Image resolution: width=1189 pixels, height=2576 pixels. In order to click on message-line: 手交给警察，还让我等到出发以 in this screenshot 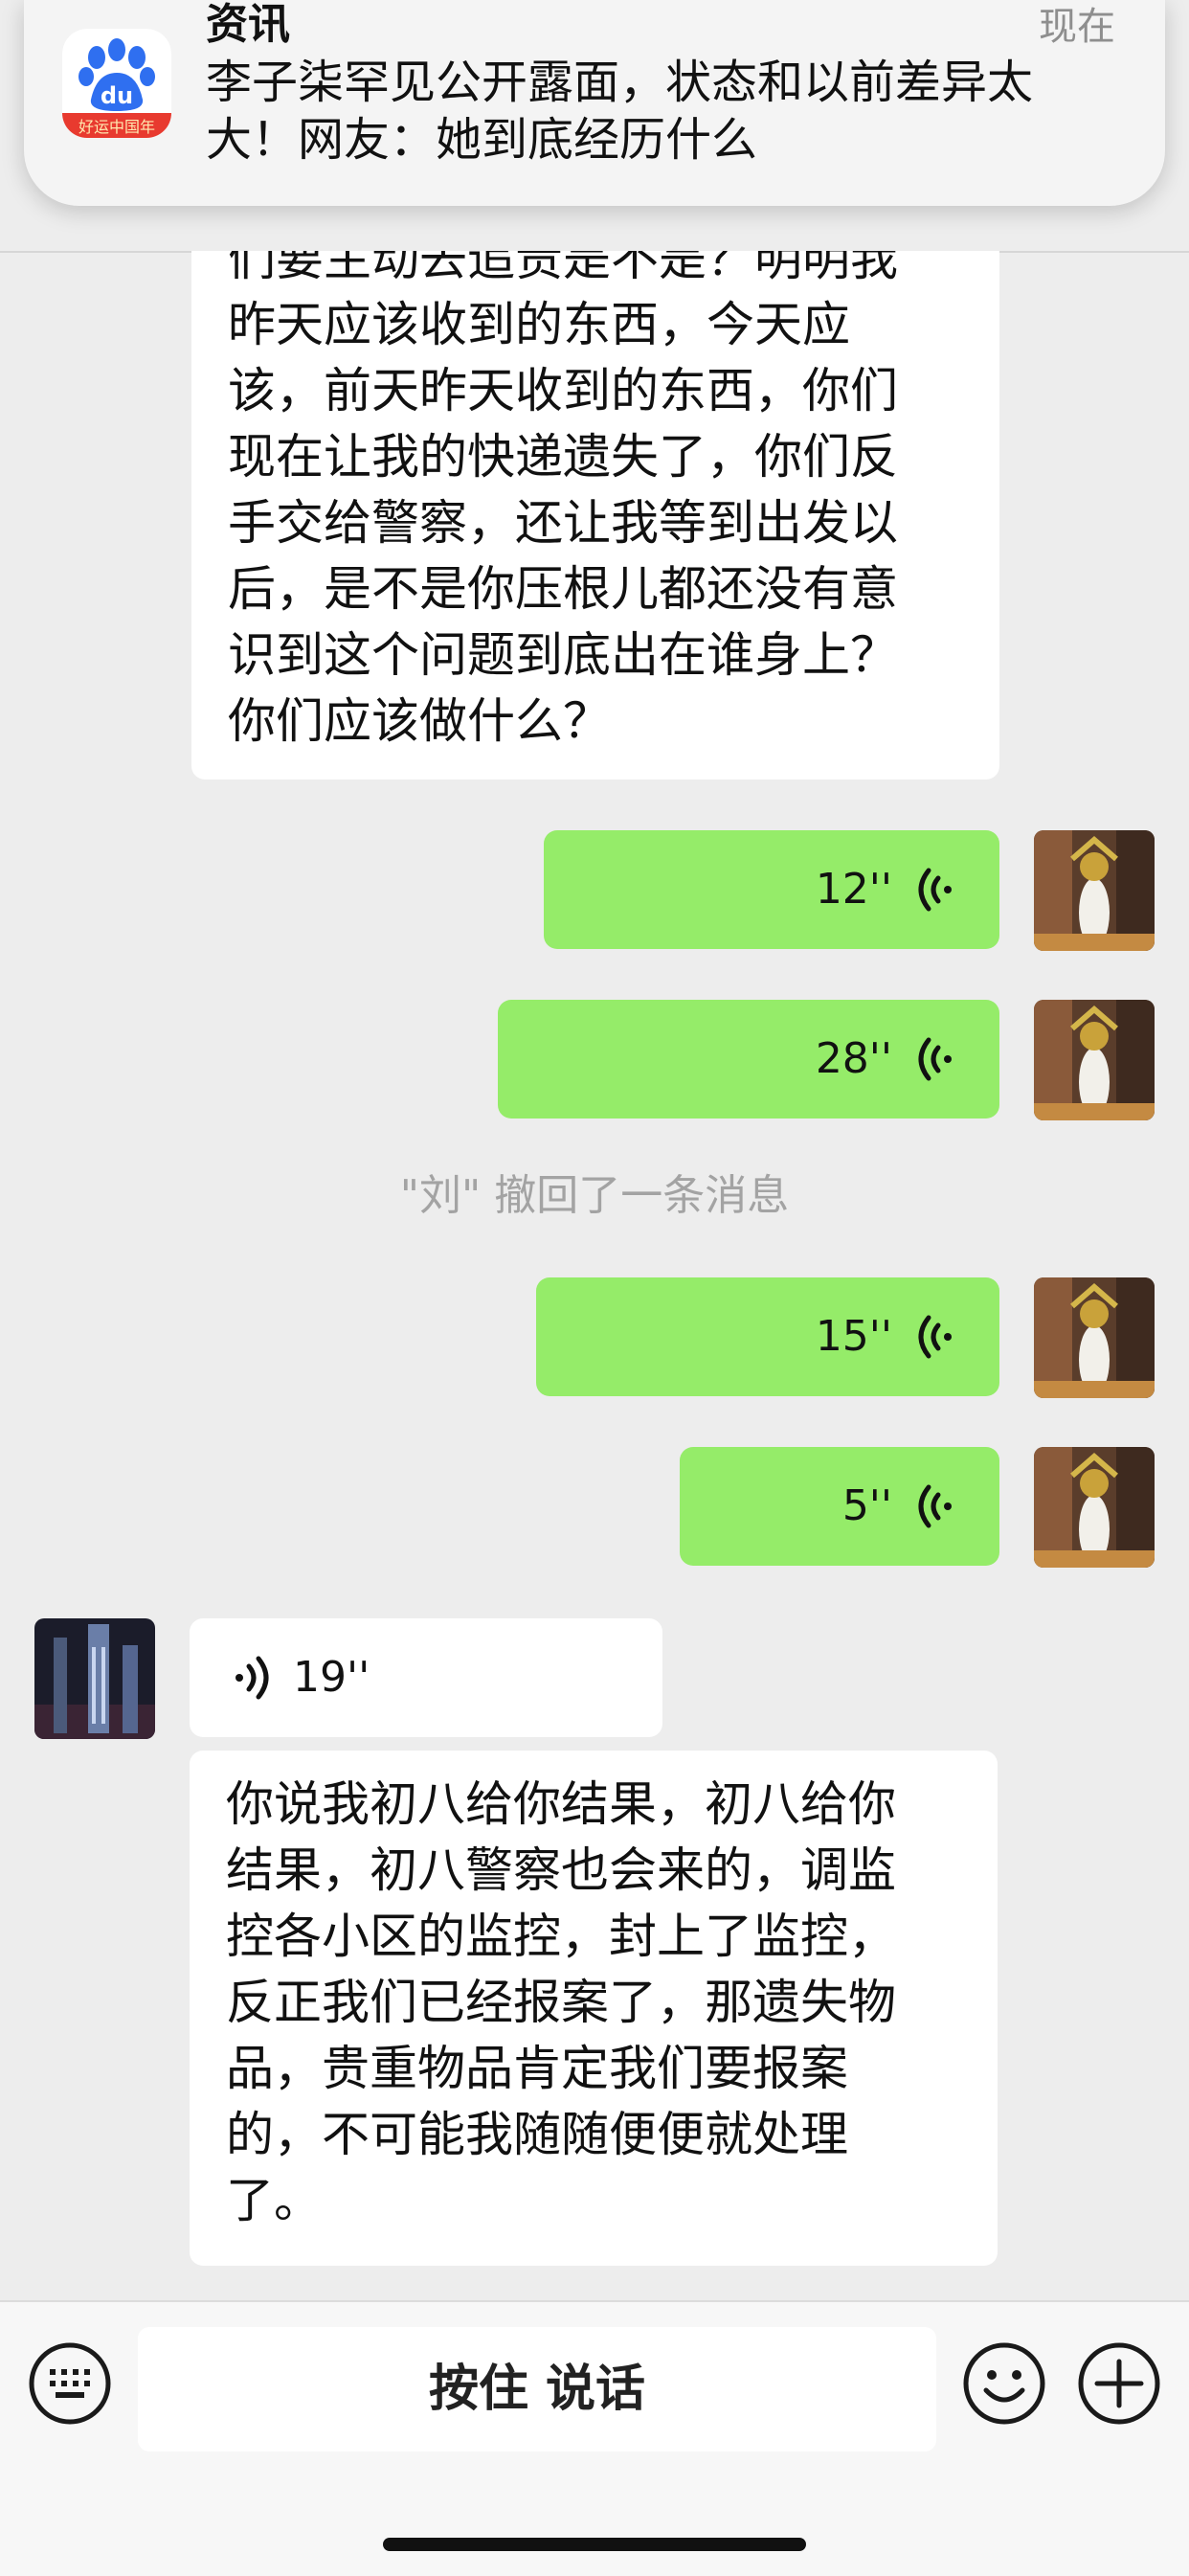, I will do `click(563, 523)`.